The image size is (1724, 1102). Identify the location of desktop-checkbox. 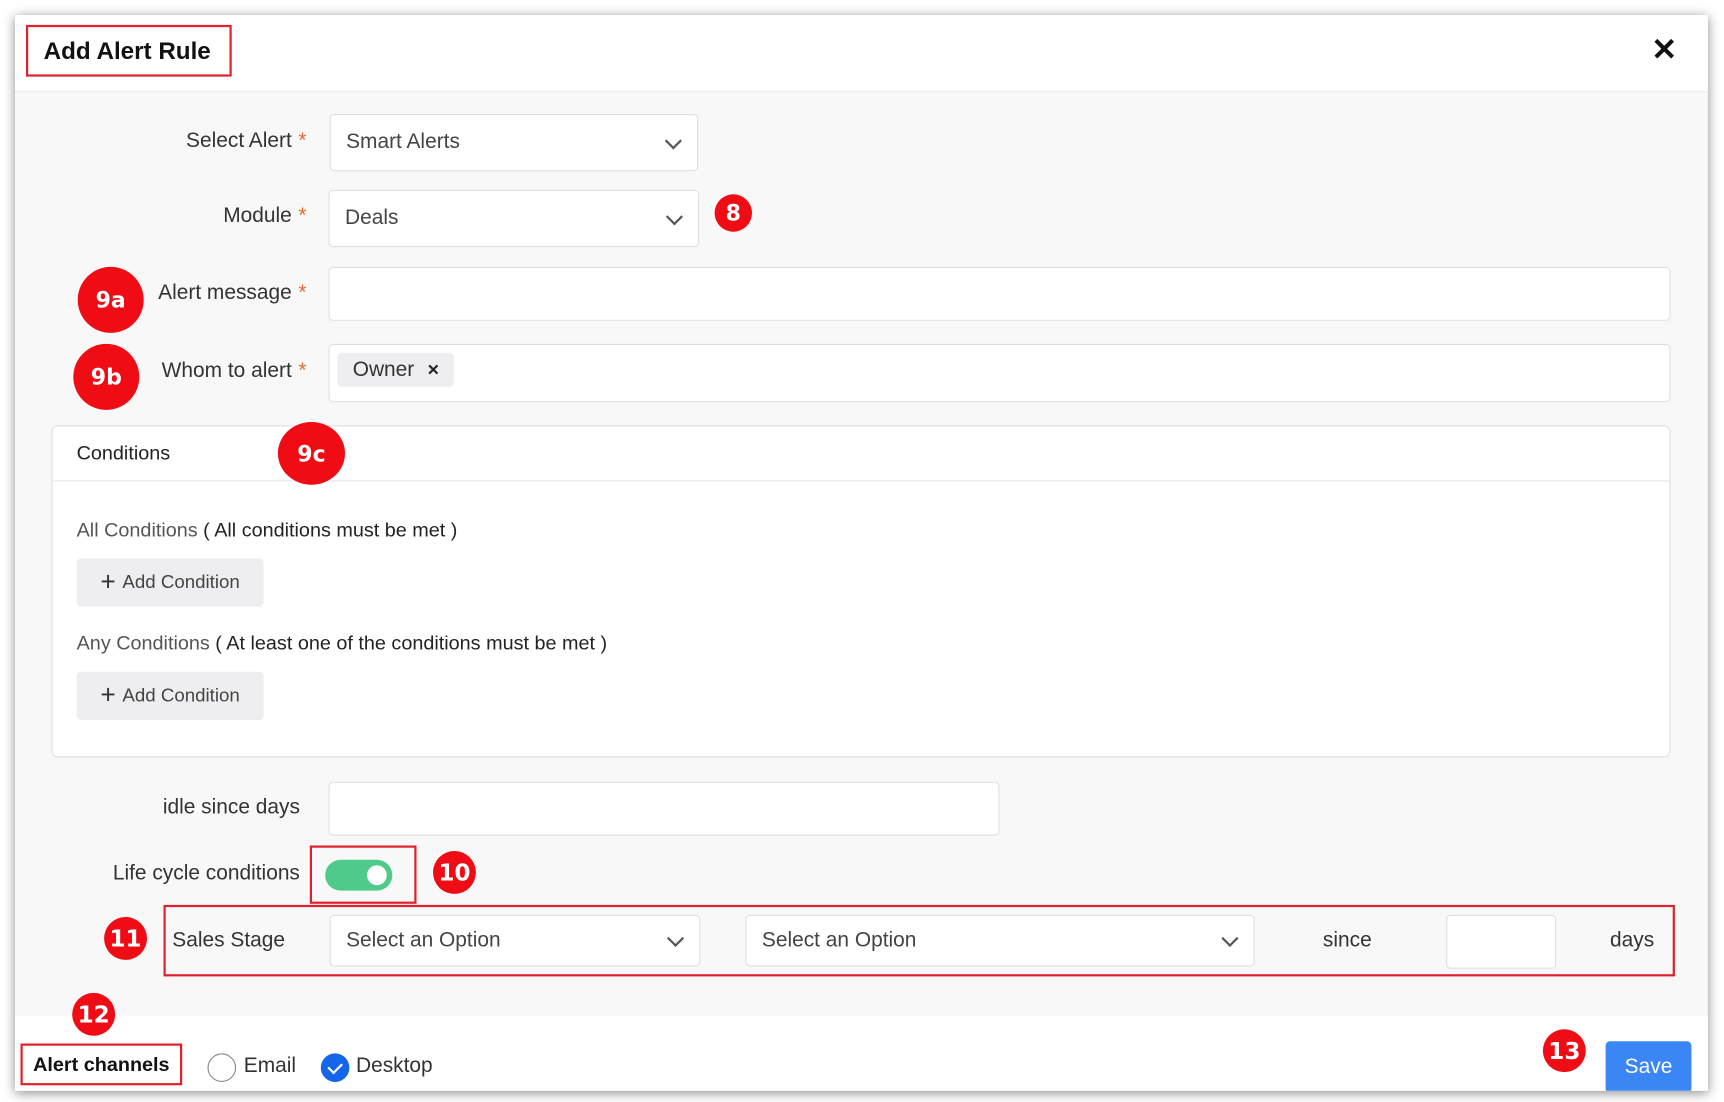
(335, 1067).